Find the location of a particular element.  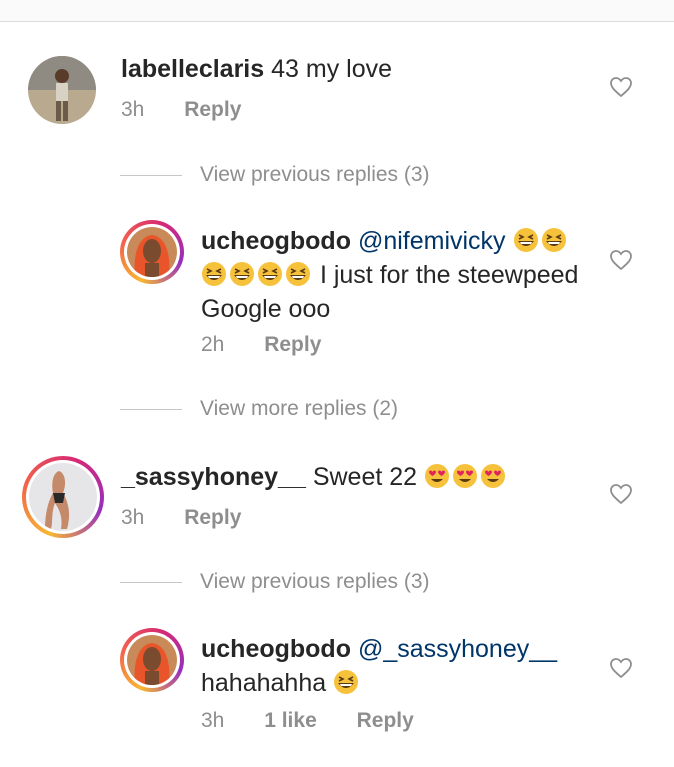

comment-text: _sassyhoney__ Sweet 22 is located at coordinates (314, 477).